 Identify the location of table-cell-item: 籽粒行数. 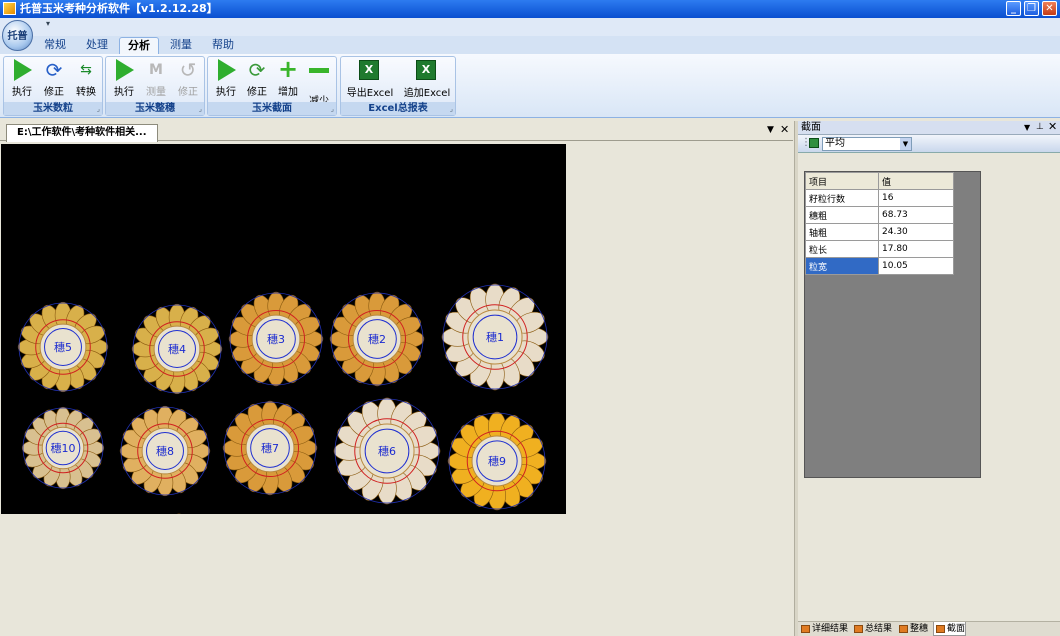
(842, 198).